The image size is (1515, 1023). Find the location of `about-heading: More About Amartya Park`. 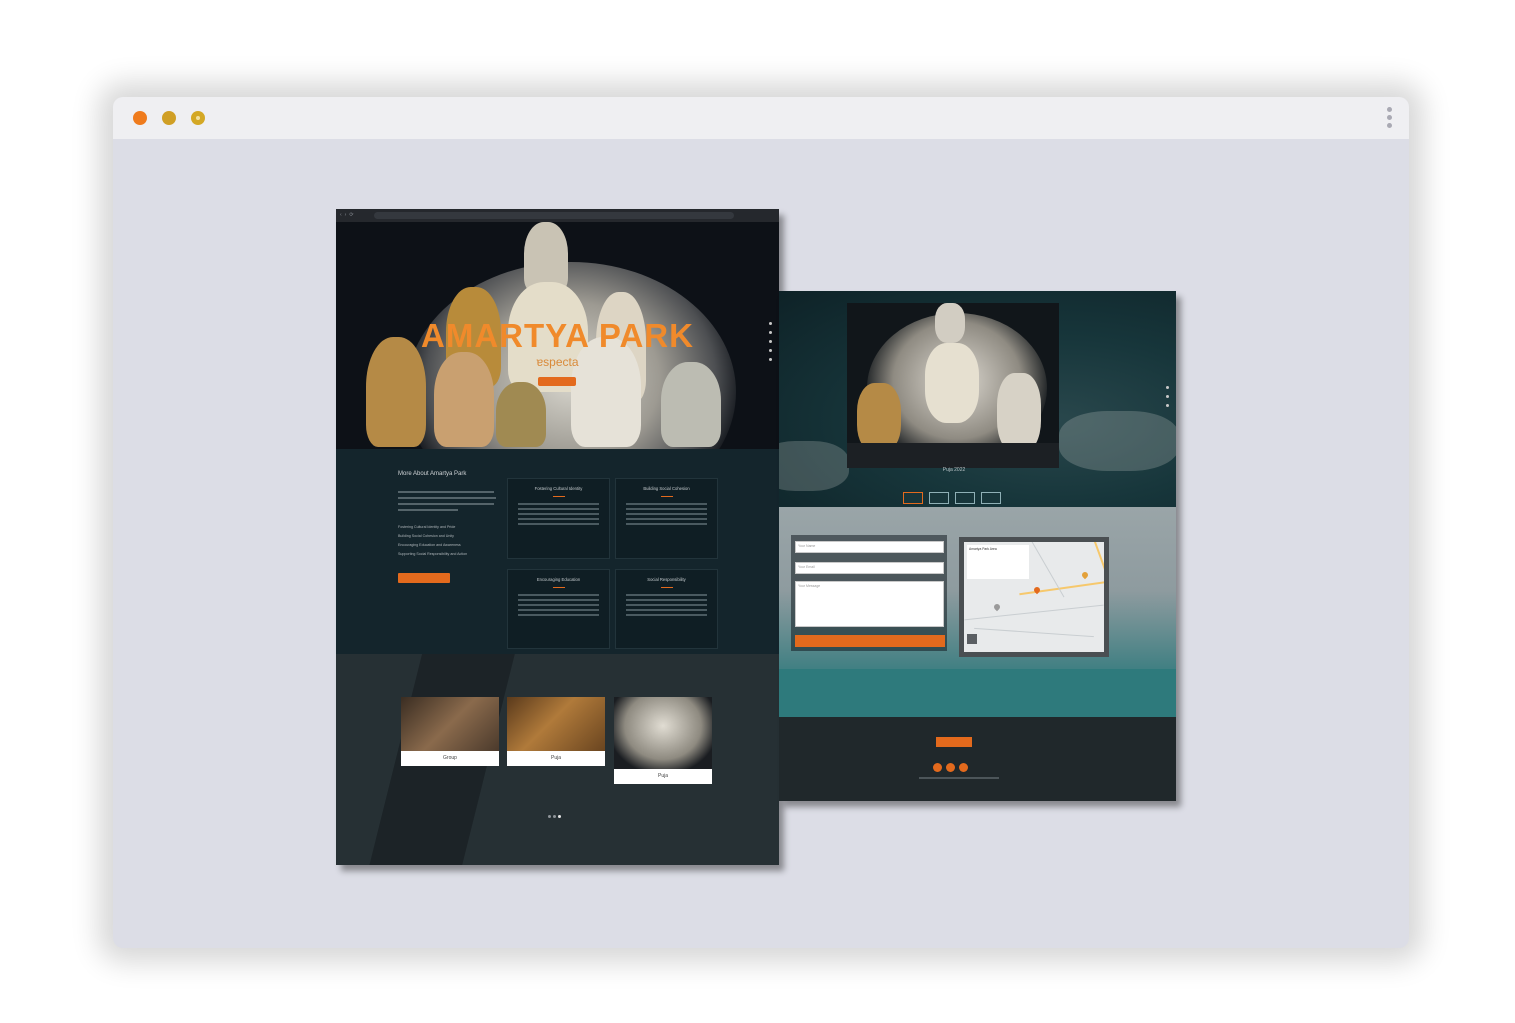

about-heading: More About Amartya Park is located at coordinates (432, 474).